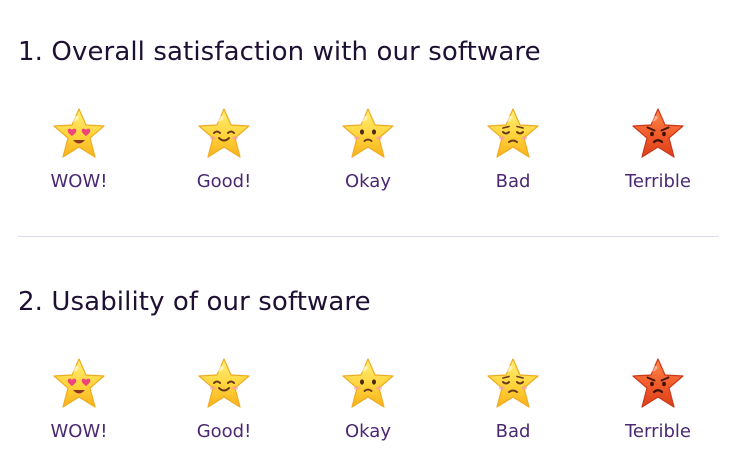  What do you see at coordinates (211, 302) in the screenshot?
I see `question-text: Usability of our software` at bounding box center [211, 302].